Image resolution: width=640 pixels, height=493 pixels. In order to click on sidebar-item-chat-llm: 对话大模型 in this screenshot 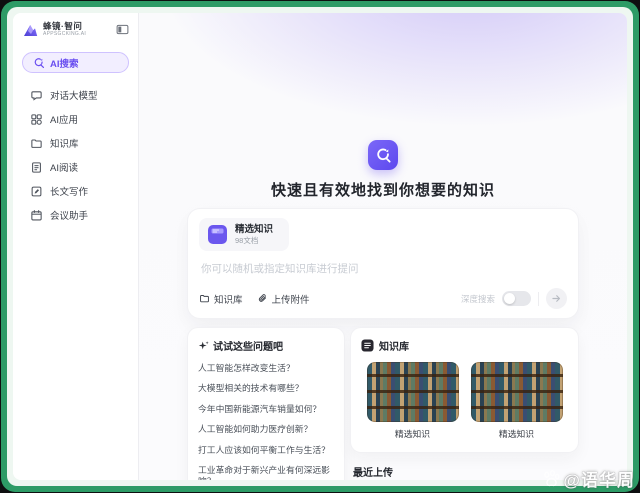, I will do `click(75, 95)`.